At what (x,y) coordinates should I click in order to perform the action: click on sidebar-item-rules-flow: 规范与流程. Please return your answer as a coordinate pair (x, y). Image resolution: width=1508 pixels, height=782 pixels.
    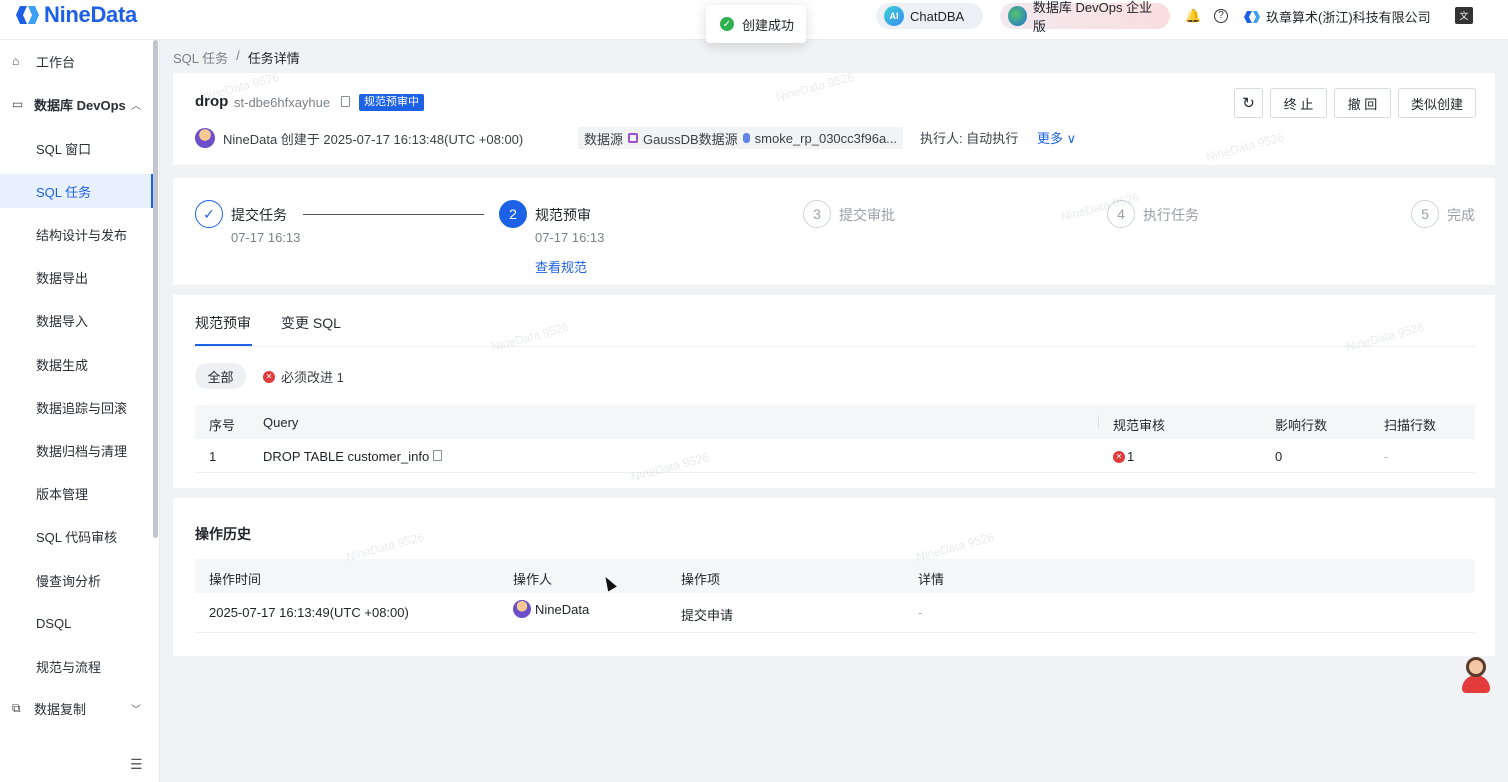
    Looking at the image, I should click on (76, 666).